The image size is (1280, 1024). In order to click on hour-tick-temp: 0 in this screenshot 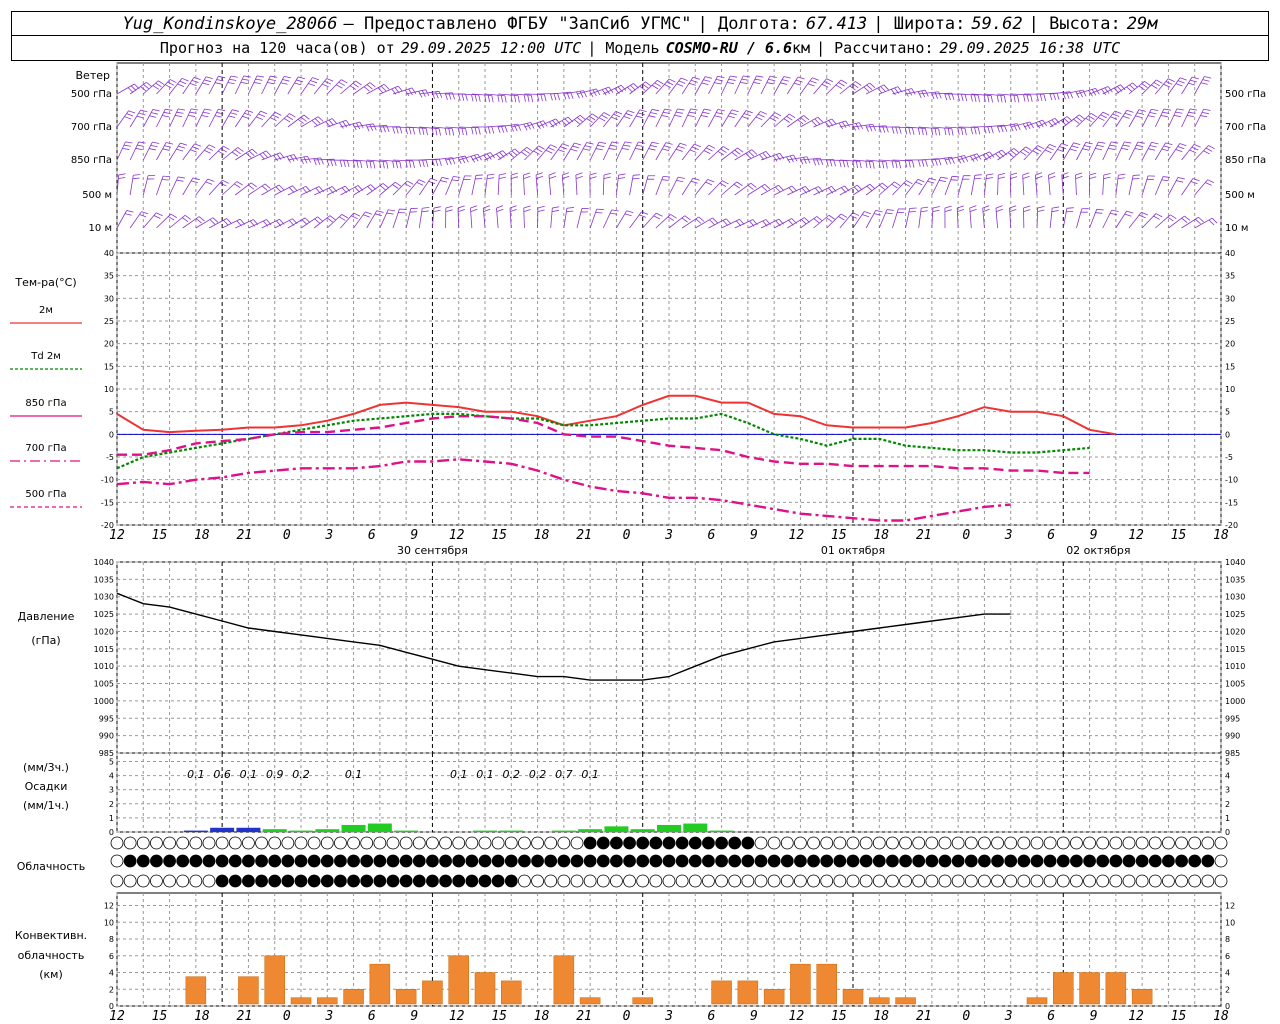, I will do `click(966, 535)`.